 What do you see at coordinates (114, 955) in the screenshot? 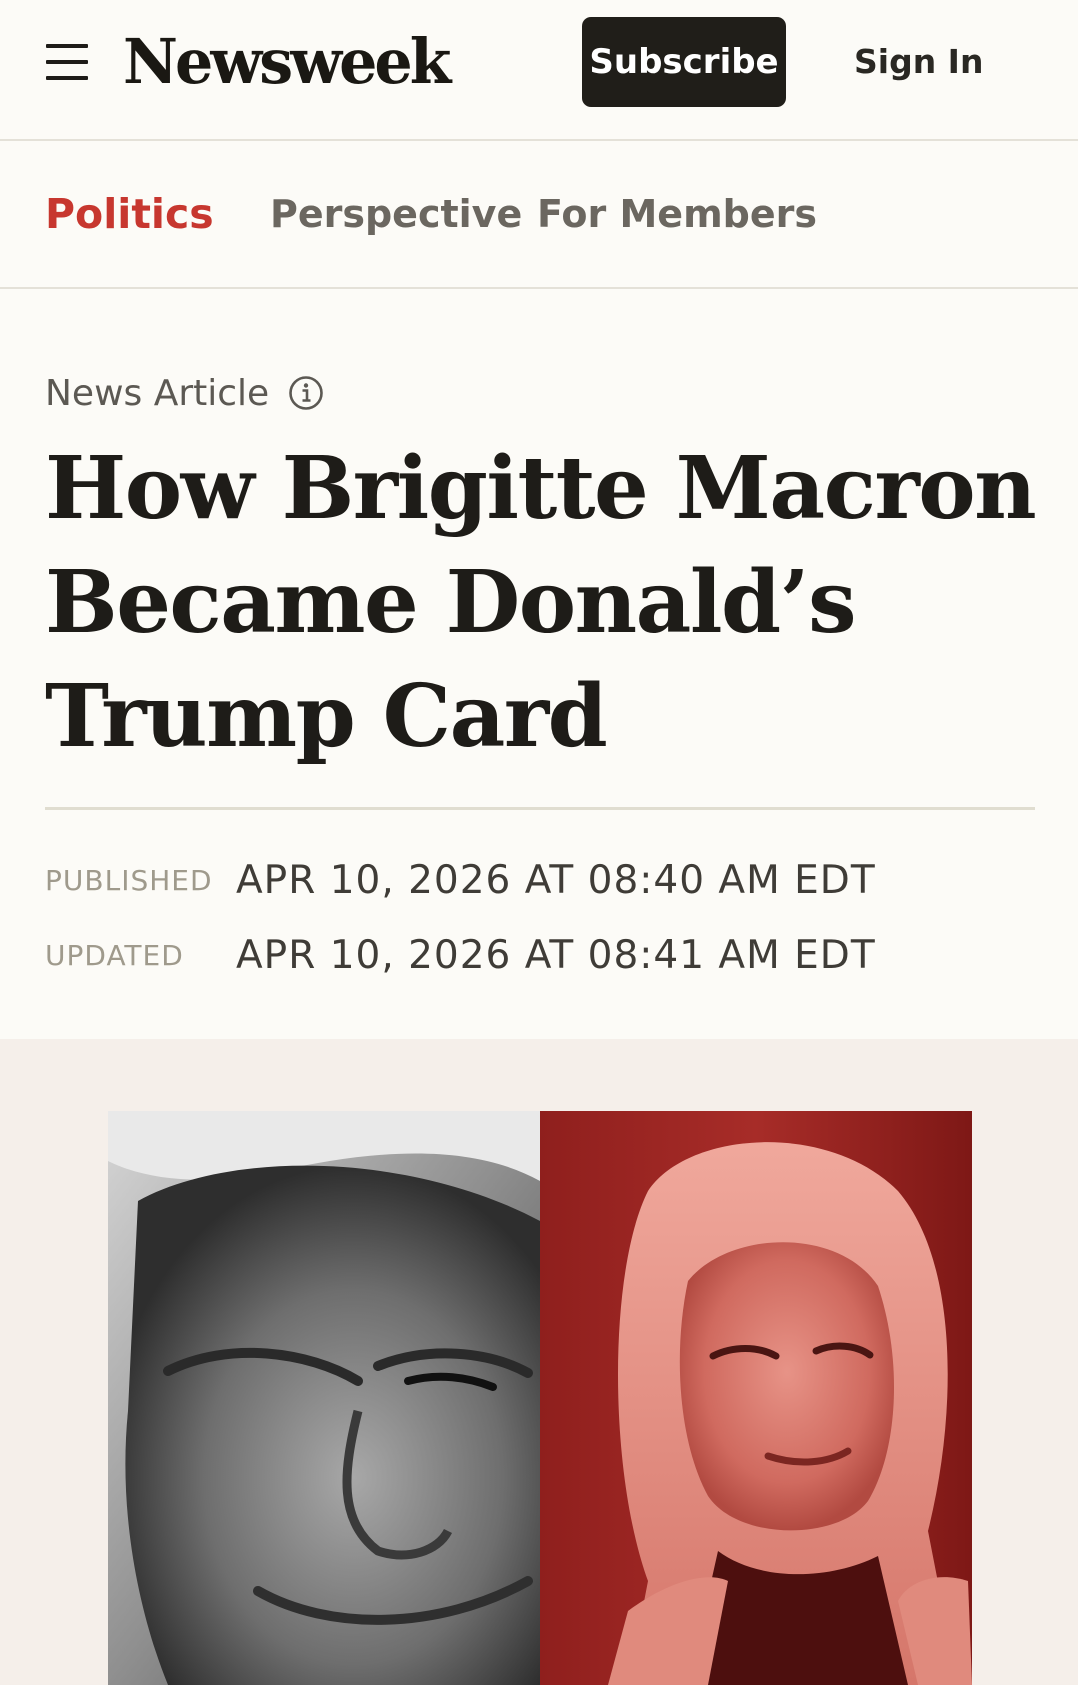
I see `updated-label: UPDATED` at bounding box center [114, 955].